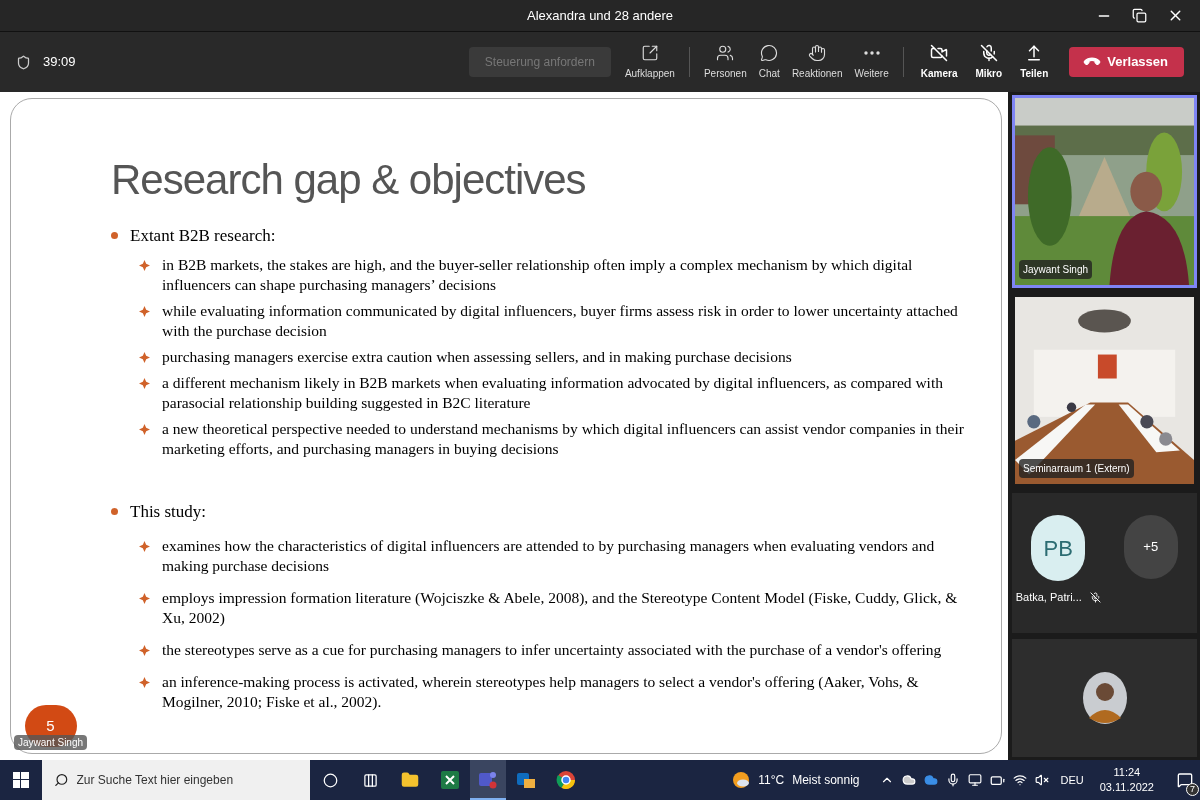  Describe the element at coordinates (1056, 269) in the screenshot. I see `participant-name: Jaywant Singh` at that location.